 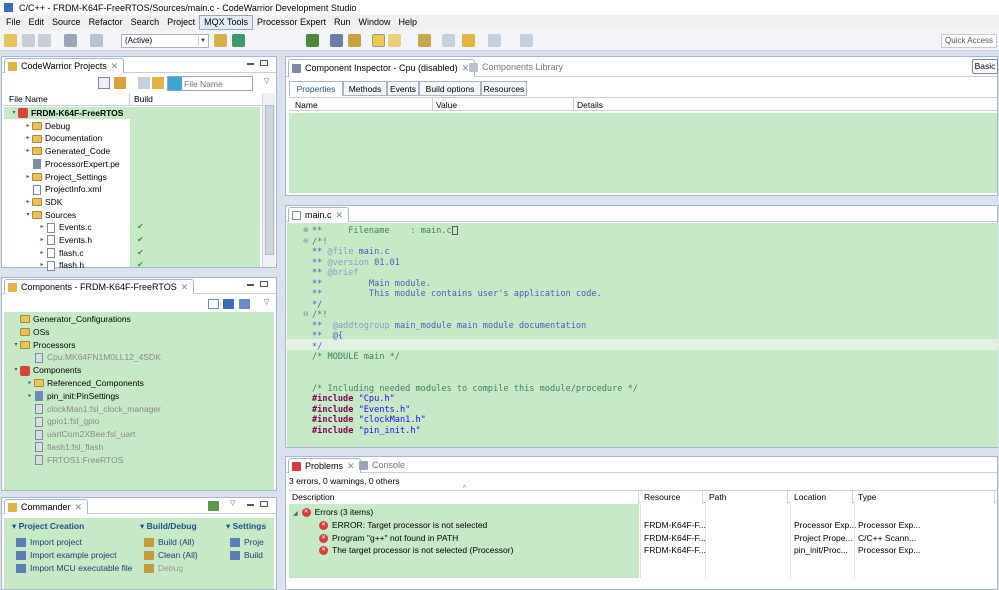 What do you see at coordinates (31, 332) in the screenshot?
I see `component-item: OSs` at bounding box center [31, 332].